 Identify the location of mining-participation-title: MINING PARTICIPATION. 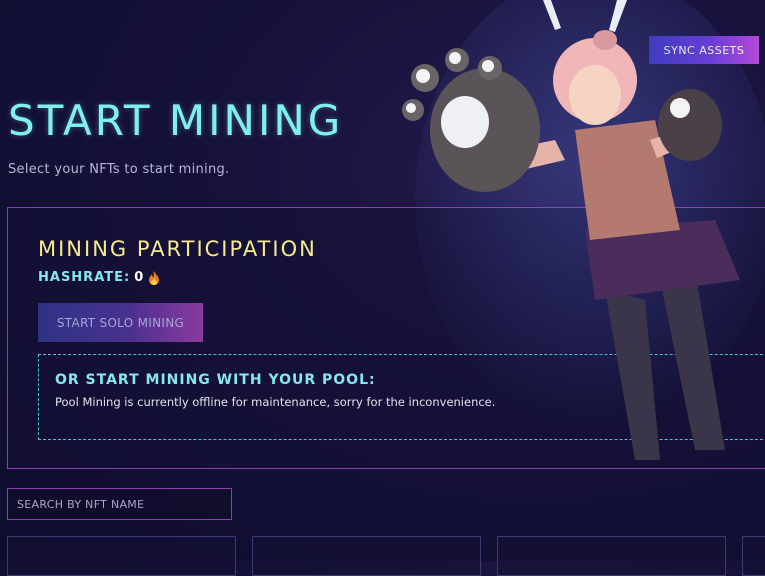
(177, 249).